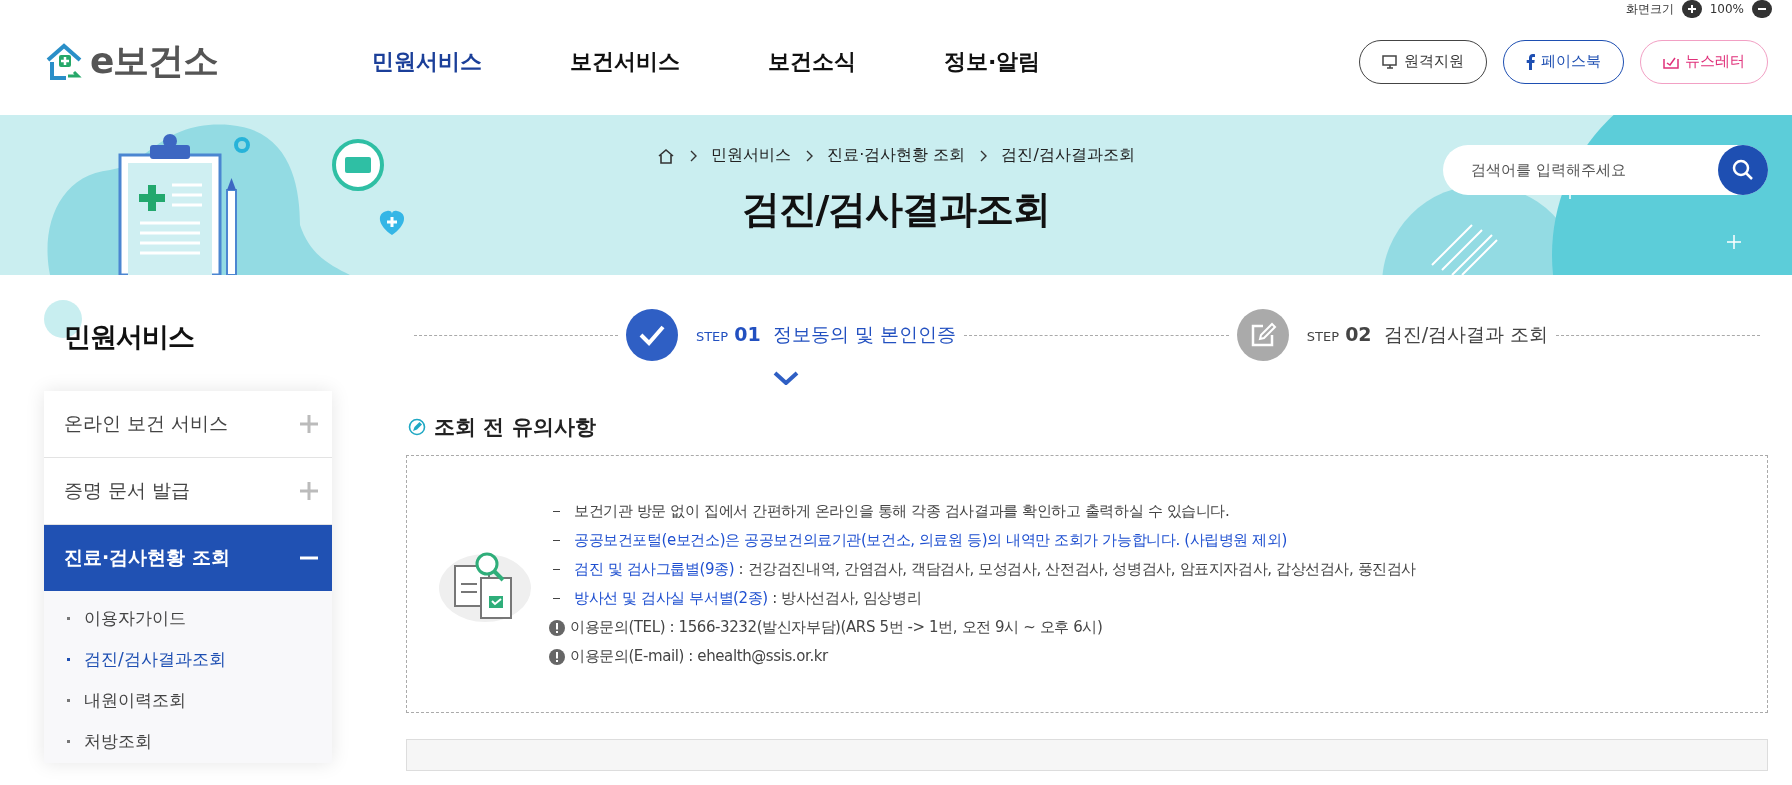  I want to click on zoom-label: 화면크기, so click(1649, 9).